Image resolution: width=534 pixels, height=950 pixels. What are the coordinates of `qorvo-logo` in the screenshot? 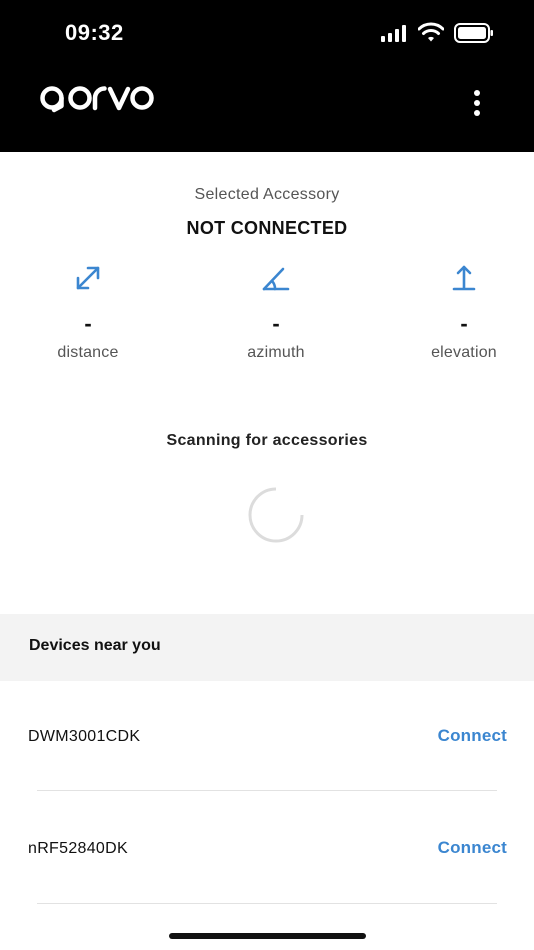 It's located at (97, 99).